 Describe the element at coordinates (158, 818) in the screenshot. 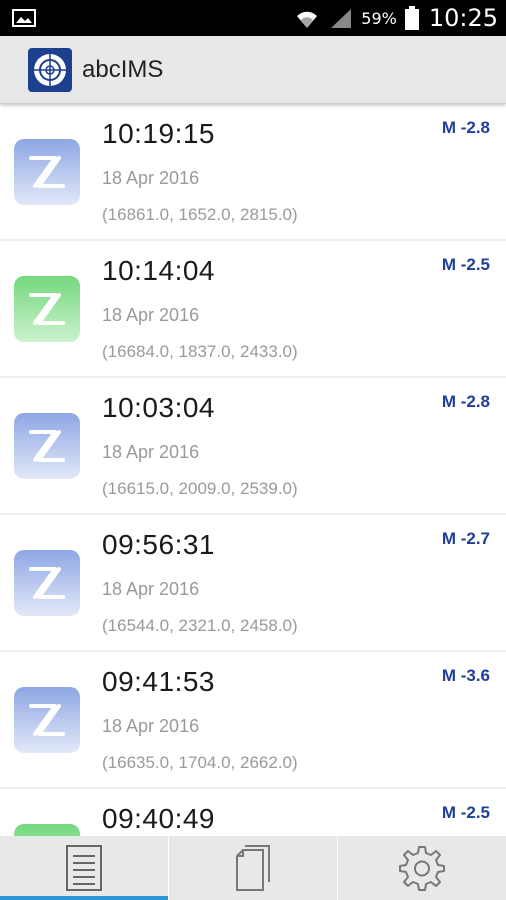

I see `event-time: 09:40:49` at that location.